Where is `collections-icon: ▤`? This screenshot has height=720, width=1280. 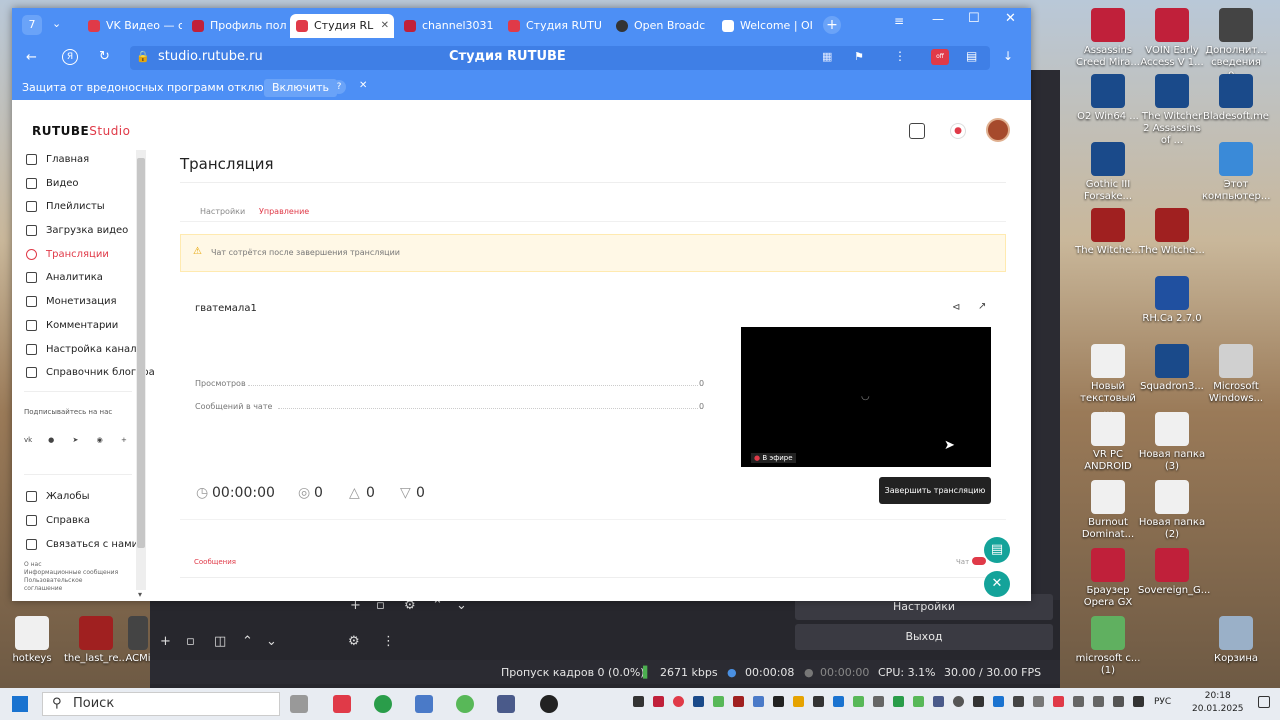 collections-icon: ▤ is located at coordinates (971, 56).